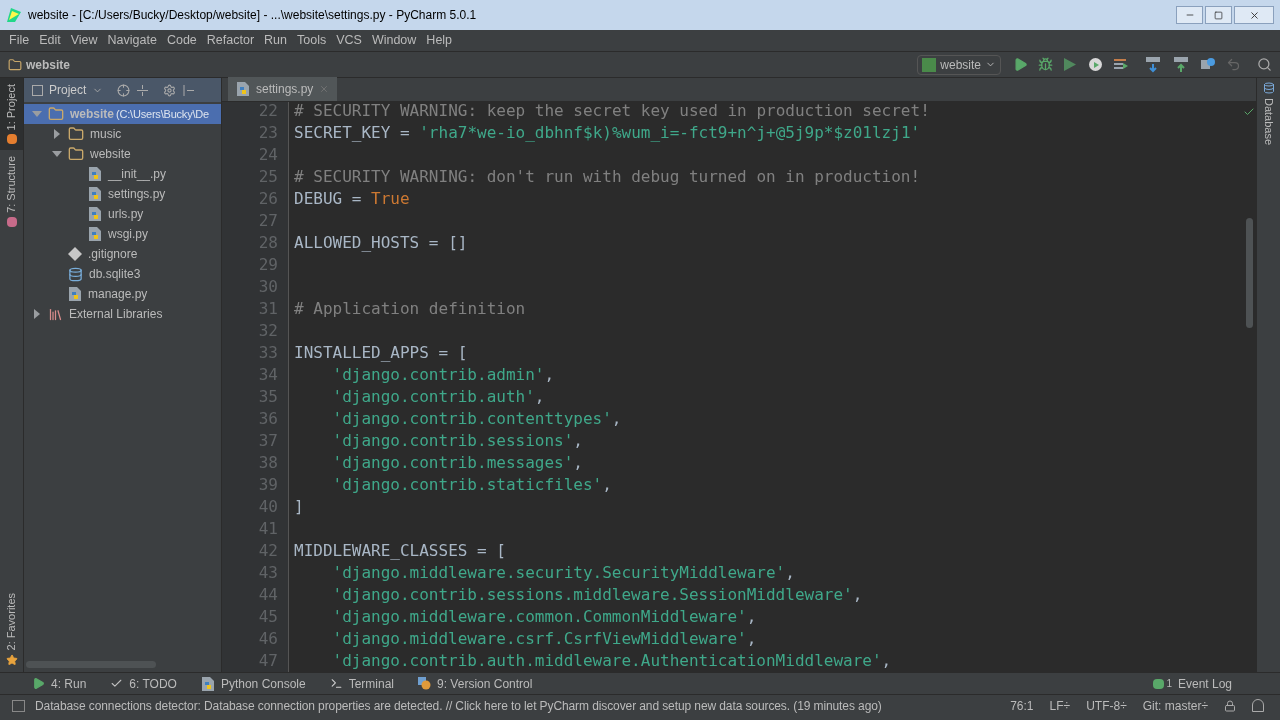  Describe the element at coordinates (439, 40) in the screenshot. I see `menu-item: Help` at that location.